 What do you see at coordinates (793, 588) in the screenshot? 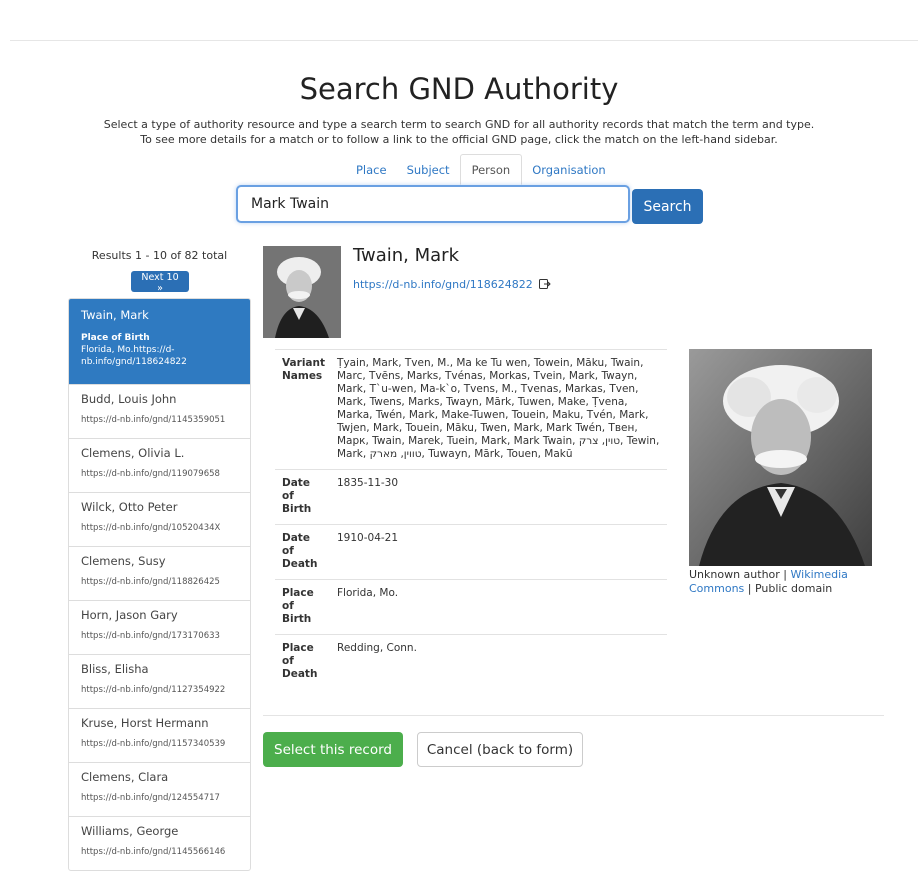
I see `credit-license: Public domain` at bounding box center [793, 588].